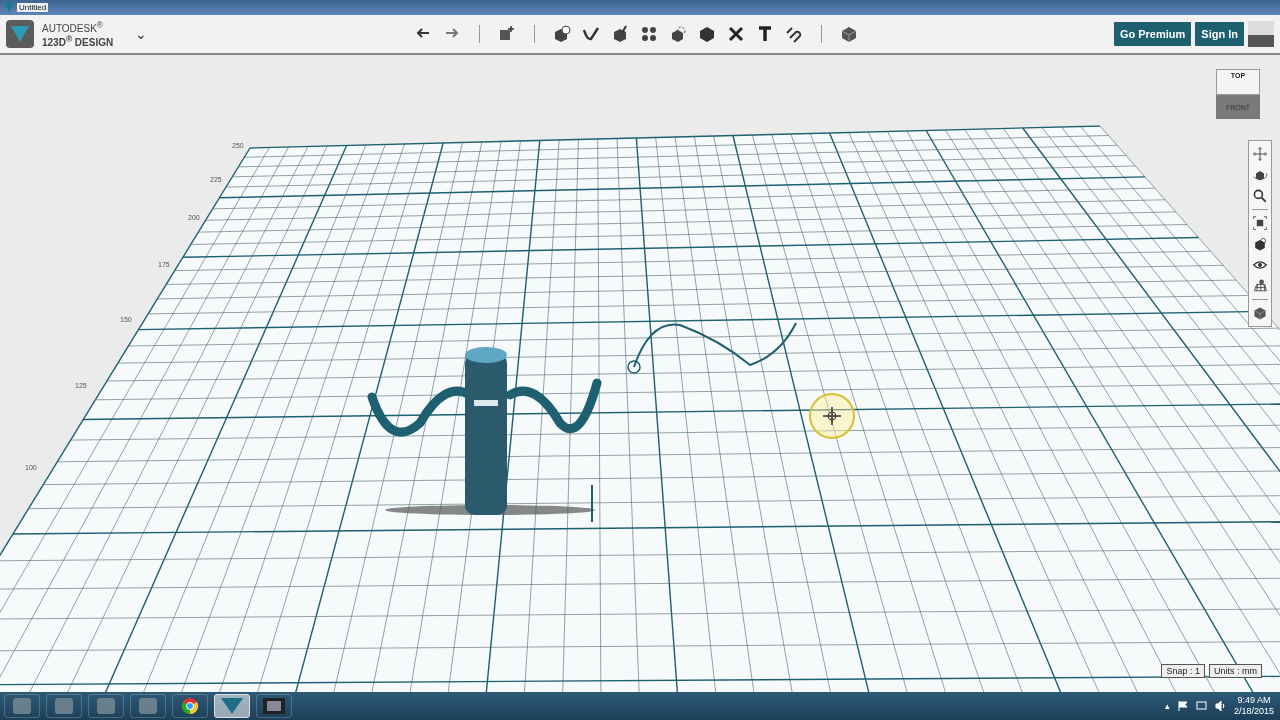 The image size is (1280, 720). I want to click on triangle-logo-icon, so click(232, 706).